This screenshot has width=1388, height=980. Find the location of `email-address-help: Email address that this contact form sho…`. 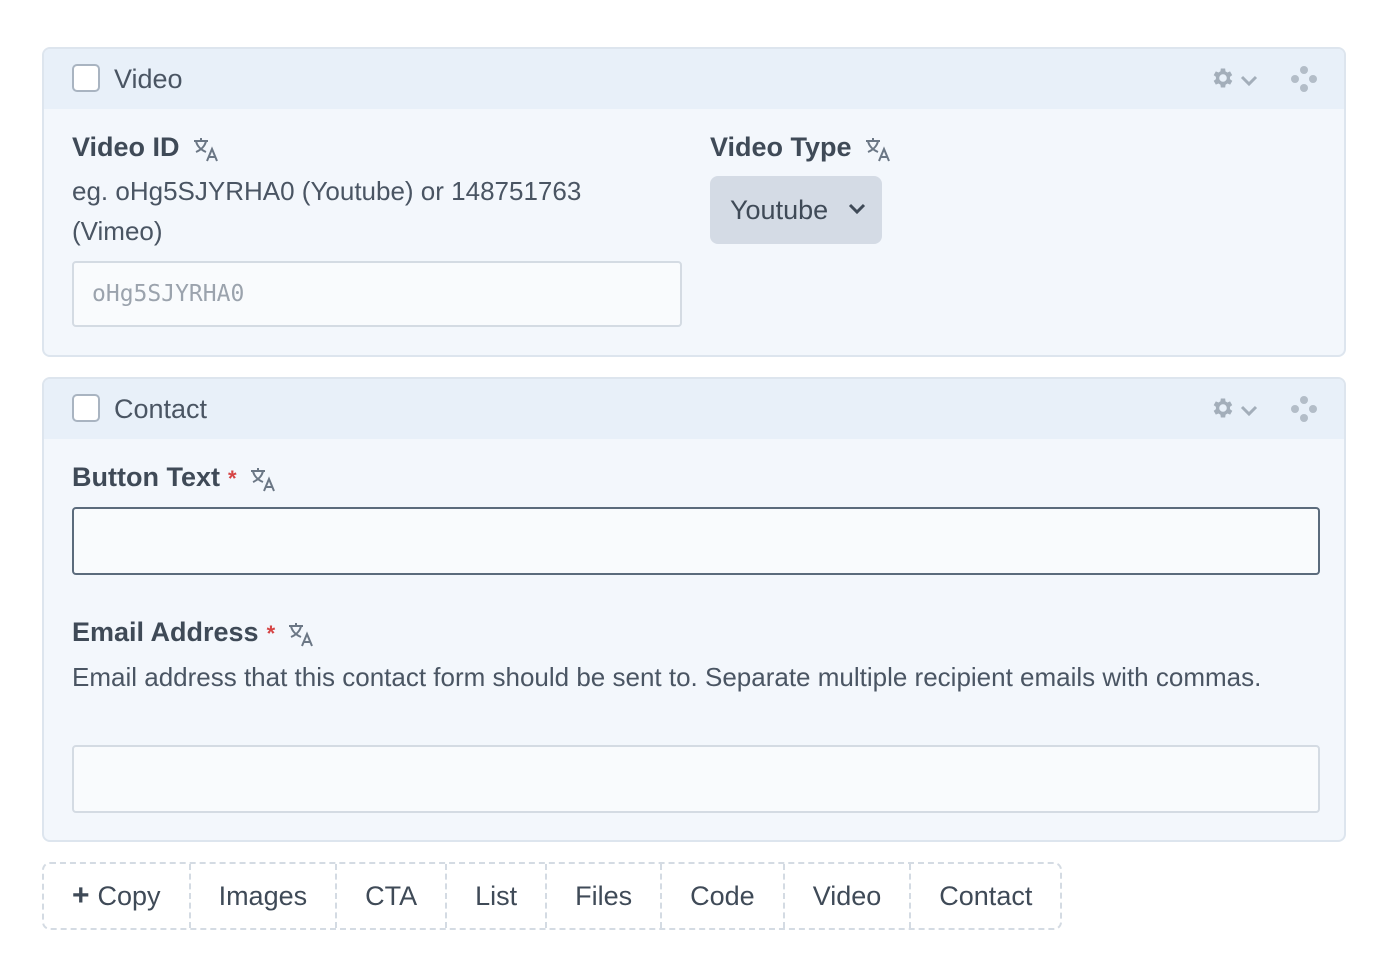

email-address-help: Email address that this contact form sho… is located at coordinates (667, 677).